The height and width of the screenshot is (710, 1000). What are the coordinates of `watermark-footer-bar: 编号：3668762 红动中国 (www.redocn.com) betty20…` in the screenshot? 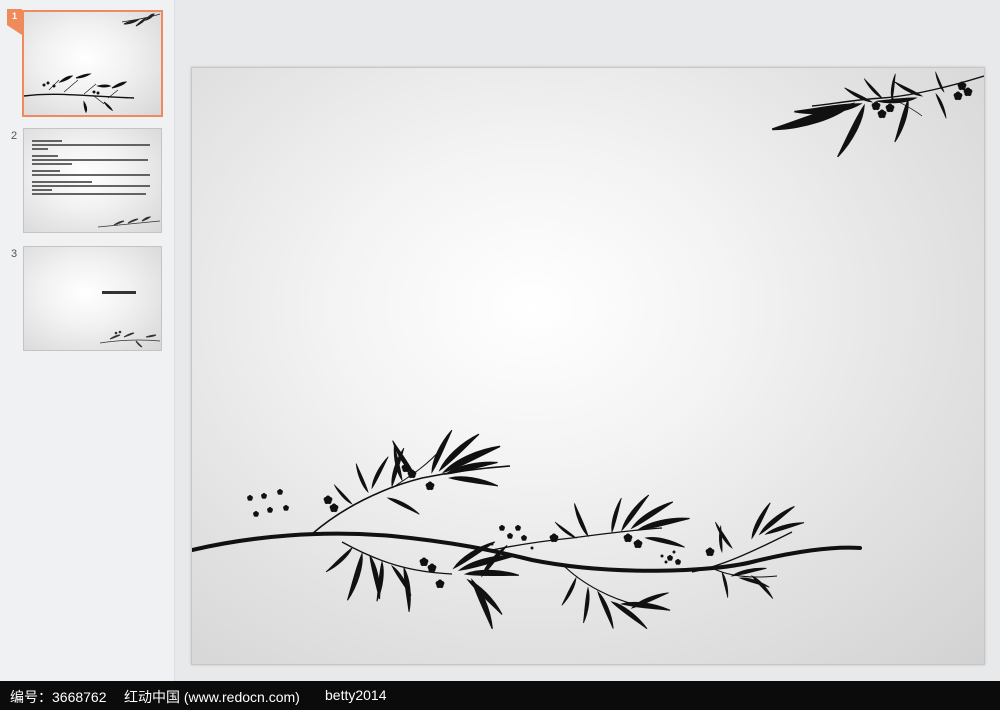 It's located at (500, 695).